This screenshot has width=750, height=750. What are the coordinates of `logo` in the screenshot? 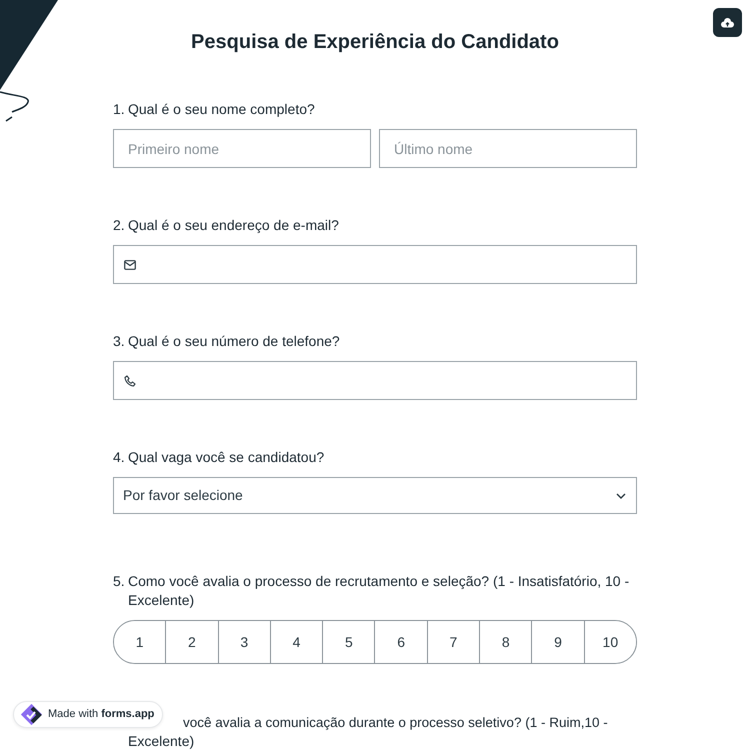 It's located at (32, 715).